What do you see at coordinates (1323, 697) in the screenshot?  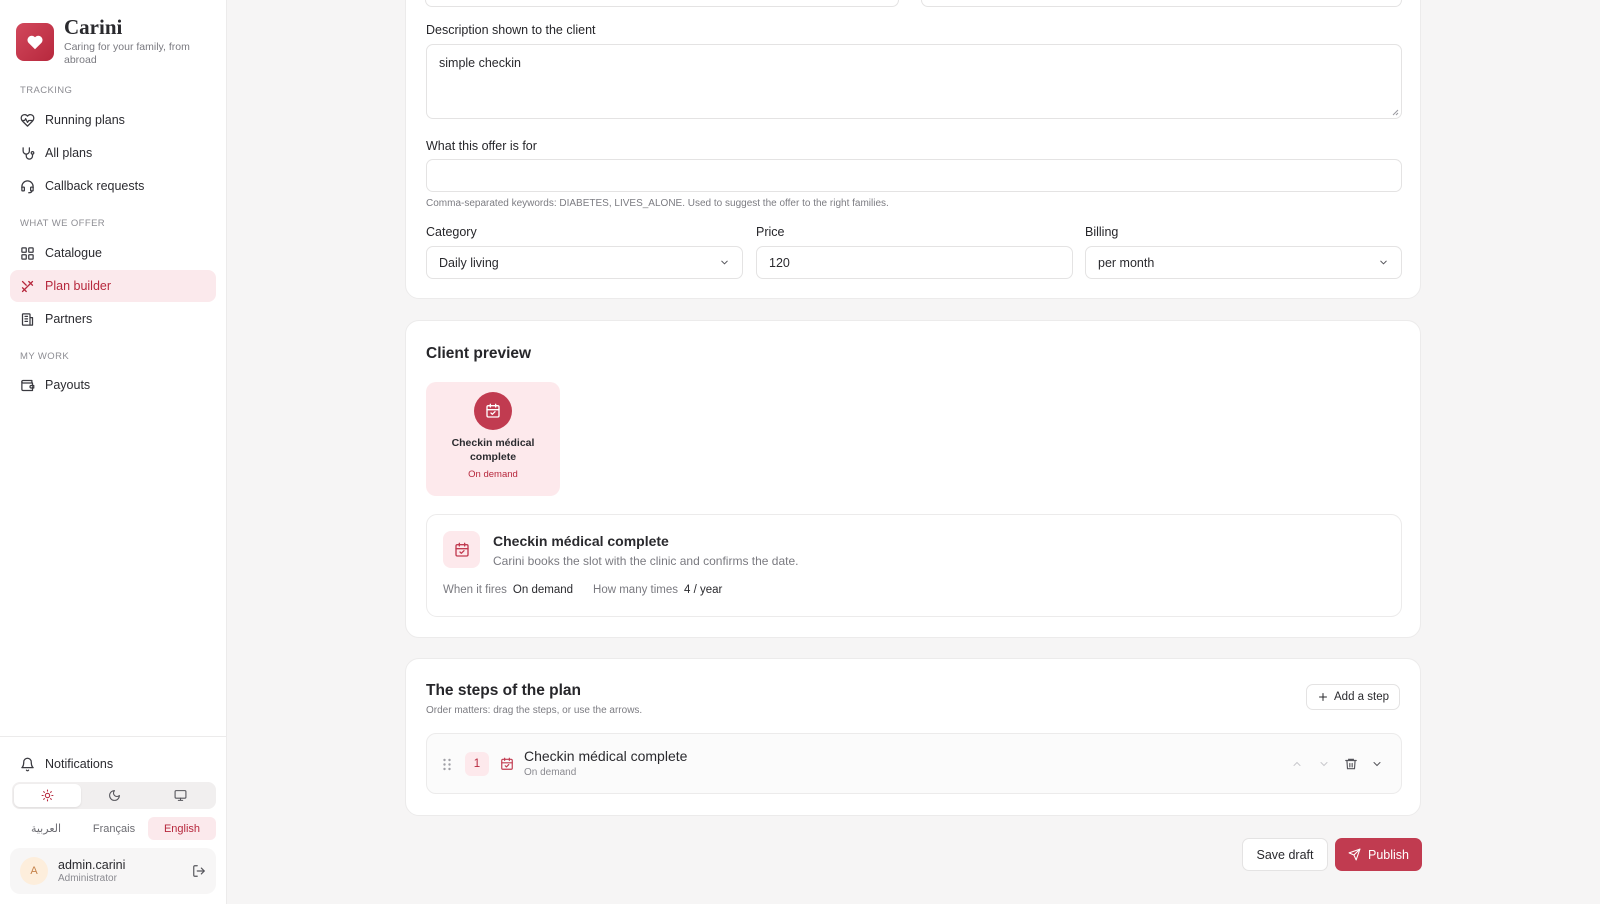 I see `plus-icon` at bounding box center [1323, 697].